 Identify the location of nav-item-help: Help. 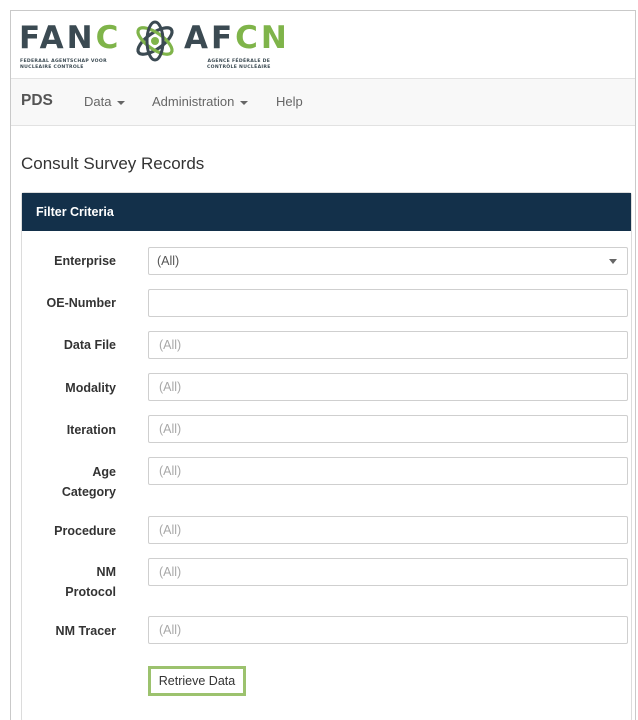
(289, 101).